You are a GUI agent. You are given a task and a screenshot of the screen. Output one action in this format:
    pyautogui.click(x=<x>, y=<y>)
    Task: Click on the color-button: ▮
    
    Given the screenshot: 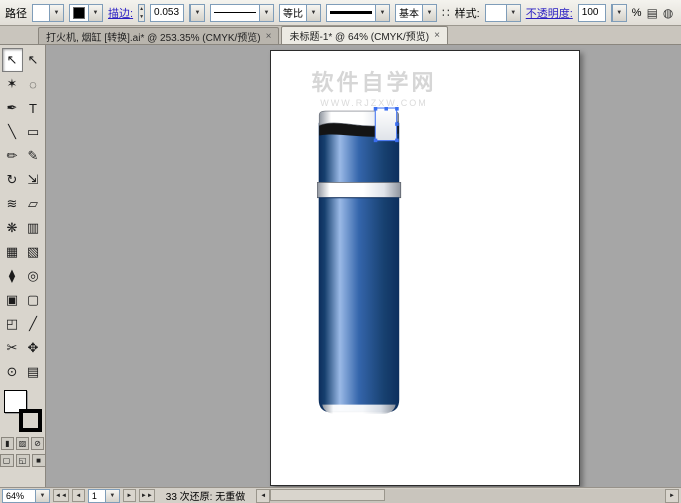 What is the action you would take?
    pyautogui.click(x=7, y=443)
    